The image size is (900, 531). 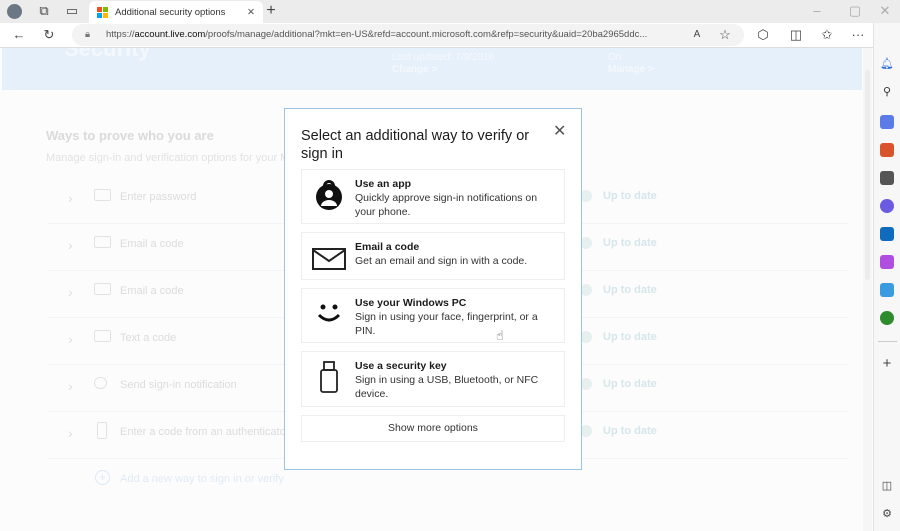 What do you see at coordinates (148, 338) in the screenshot?
I see `method-label: Text a code` at bounding box center [148, 338].